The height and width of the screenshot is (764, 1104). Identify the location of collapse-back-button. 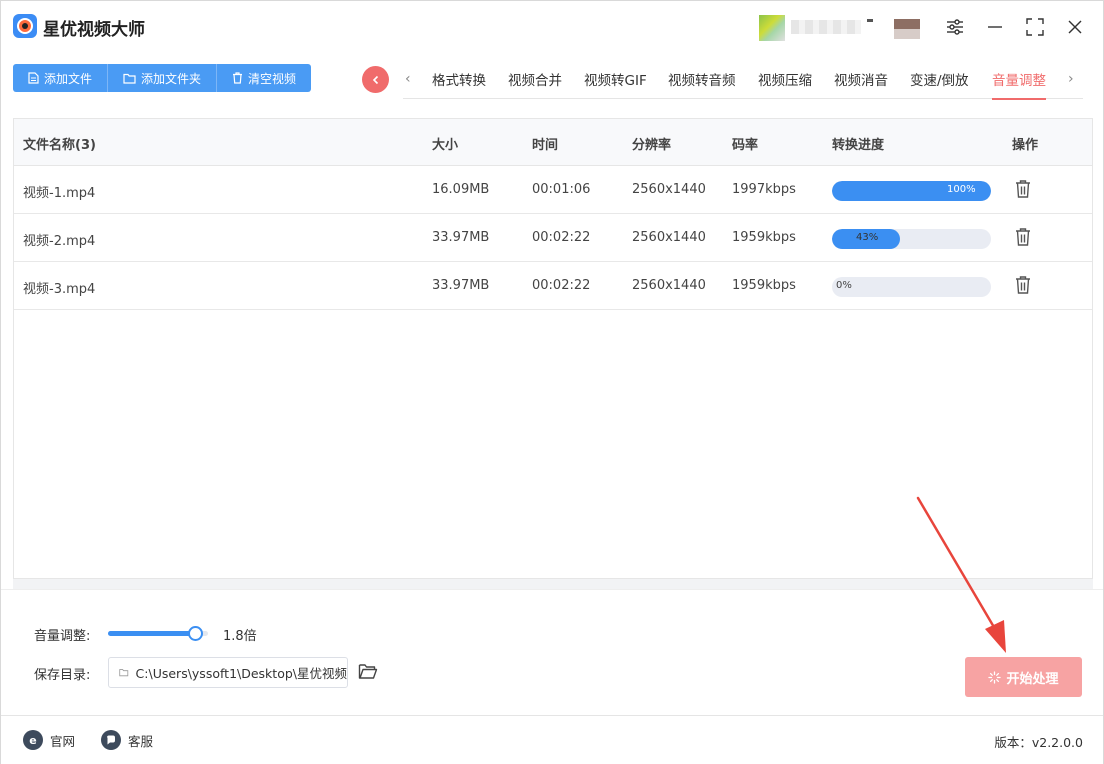
(375, 79).